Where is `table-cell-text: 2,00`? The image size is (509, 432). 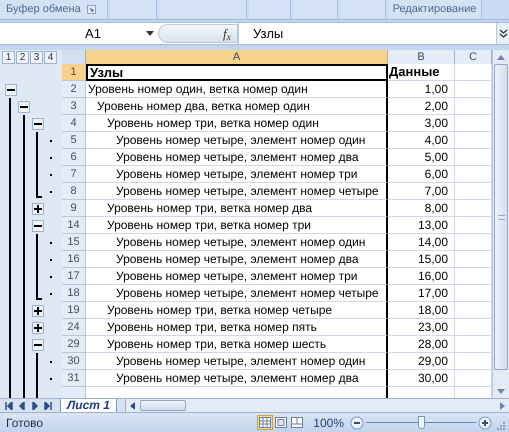 table-cell-text: 2,00 is located at coordinates (436, 106).